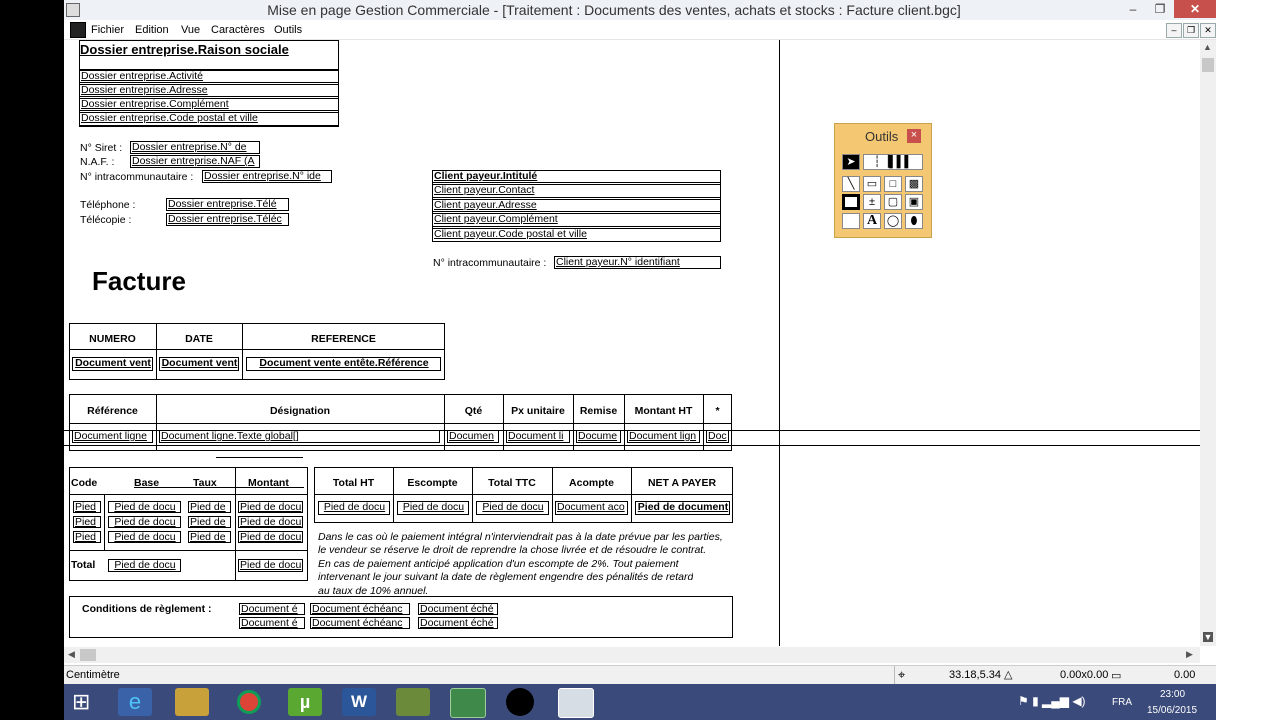  Describe the element at coordinates (1208, 30) in the screenshot. I see `mdi-close-button: ✕` at that location.